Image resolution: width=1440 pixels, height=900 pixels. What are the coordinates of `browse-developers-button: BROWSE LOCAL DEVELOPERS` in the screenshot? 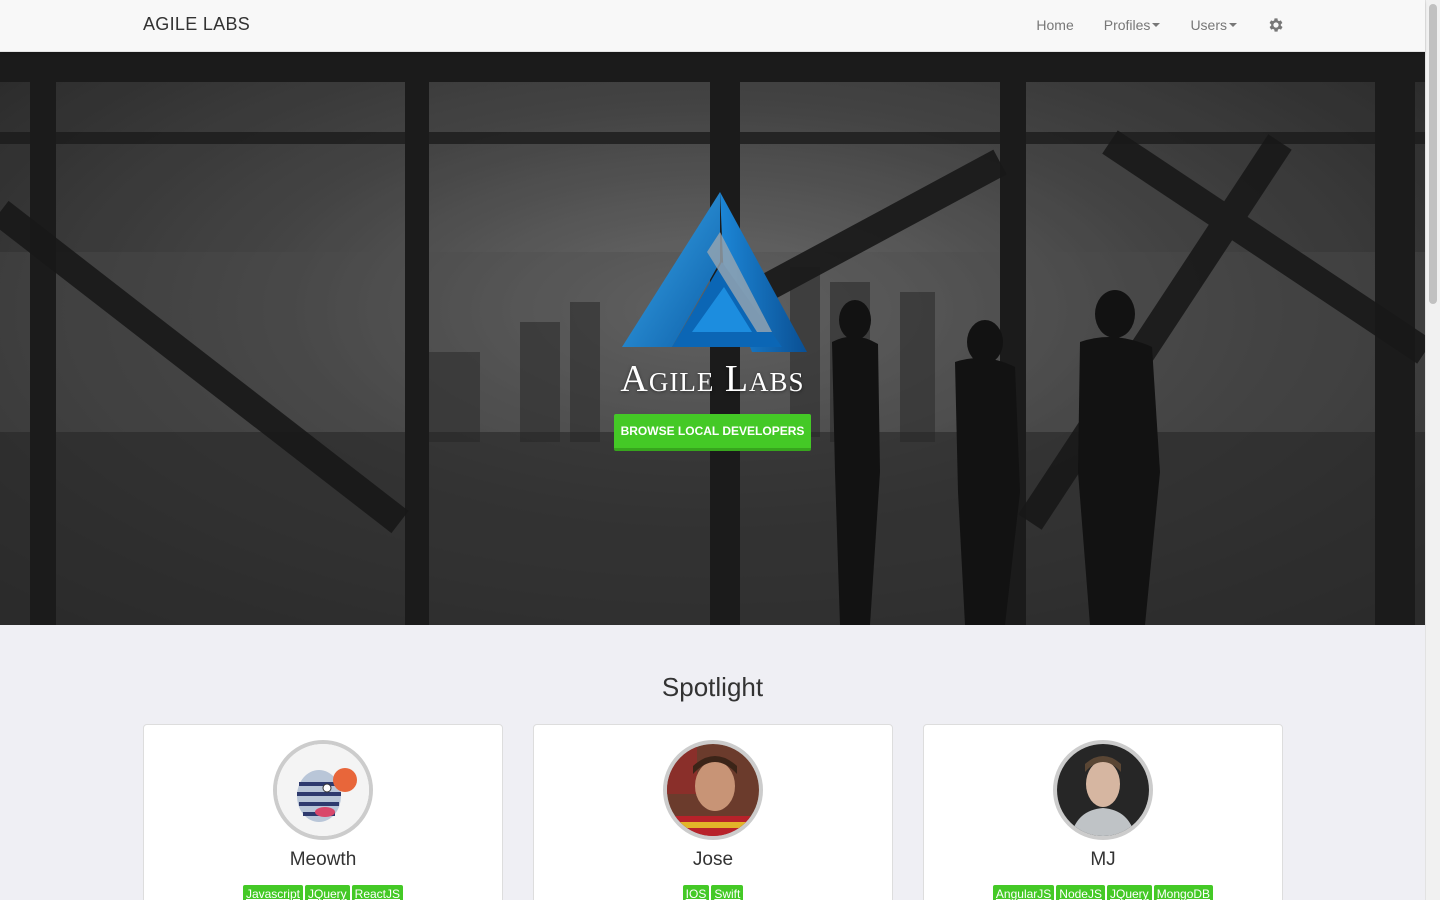 It's located at (712, 432).